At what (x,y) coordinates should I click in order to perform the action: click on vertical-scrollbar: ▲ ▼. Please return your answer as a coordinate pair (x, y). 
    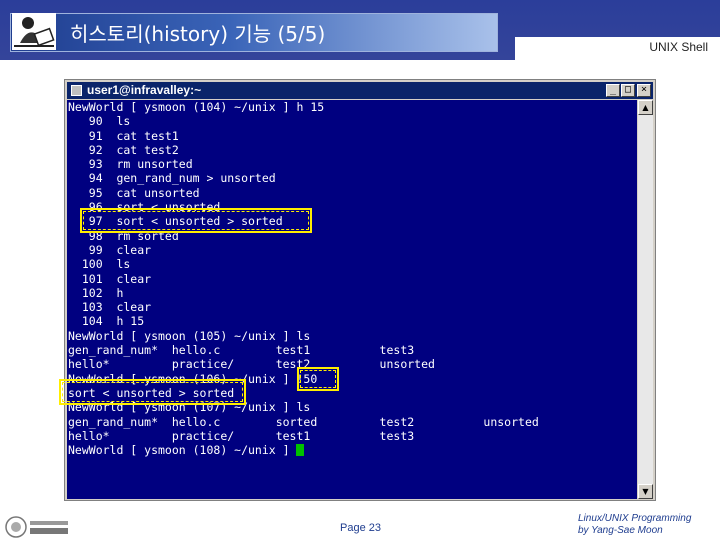
    Looking at the image, I should click on (645, 299).